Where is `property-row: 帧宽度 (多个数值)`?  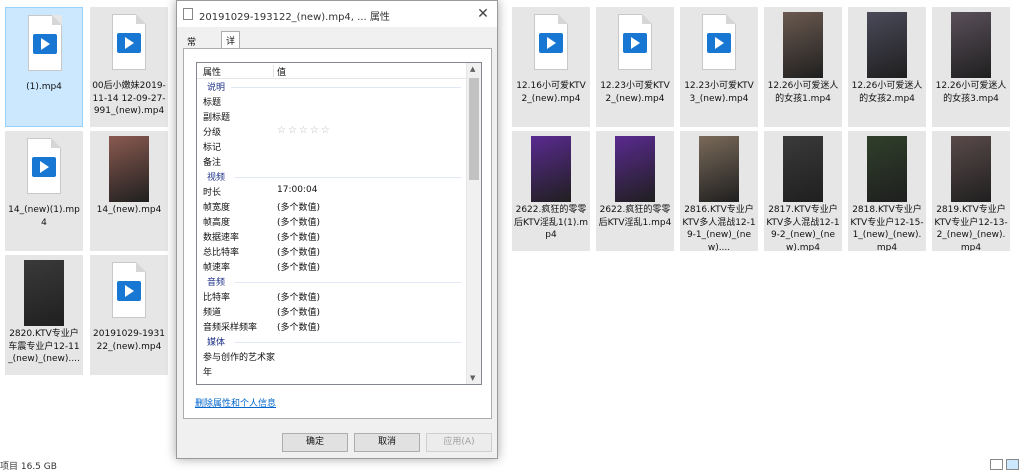 property-row: 帧宽度 (多个数值) is located at coordinates (332, 206).